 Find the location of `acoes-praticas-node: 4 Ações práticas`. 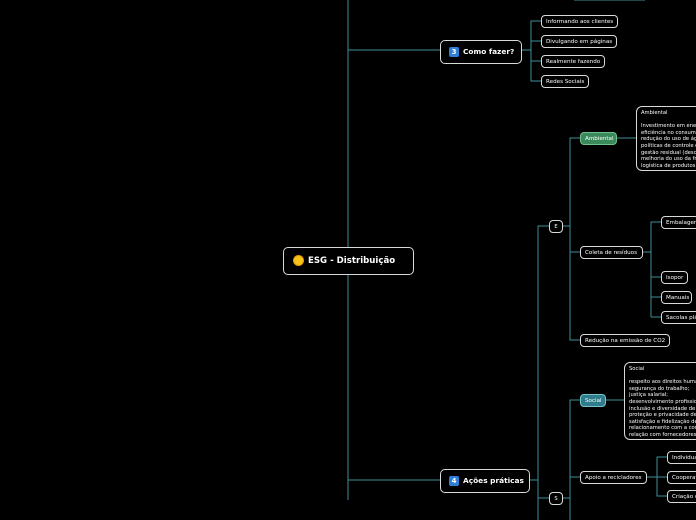

acoes-praticas-node: 4 Ações práticas is located at coordinates (485, 481).